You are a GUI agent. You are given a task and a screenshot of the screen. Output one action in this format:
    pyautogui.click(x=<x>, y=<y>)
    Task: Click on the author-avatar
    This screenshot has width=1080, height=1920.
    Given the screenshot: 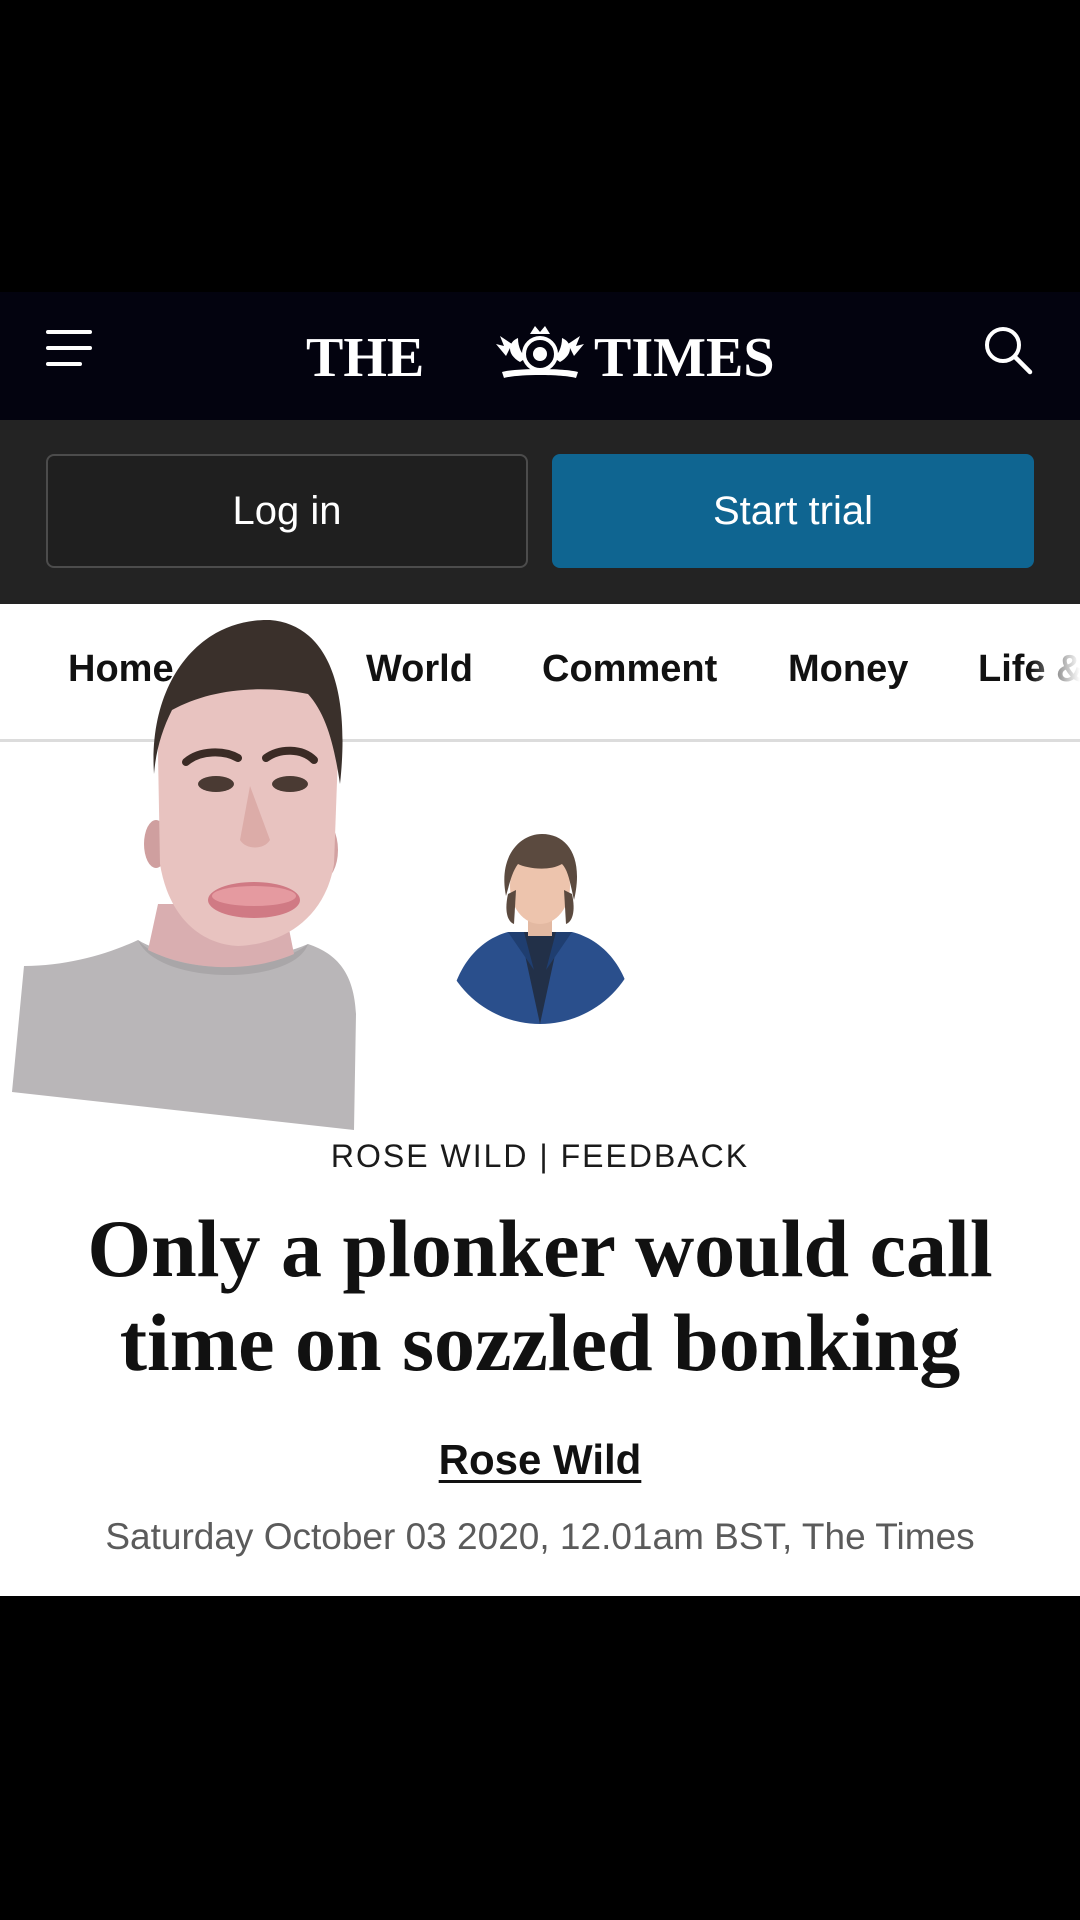 What is the action you would take?
    pyautogui.click(x=540, y=922)
    